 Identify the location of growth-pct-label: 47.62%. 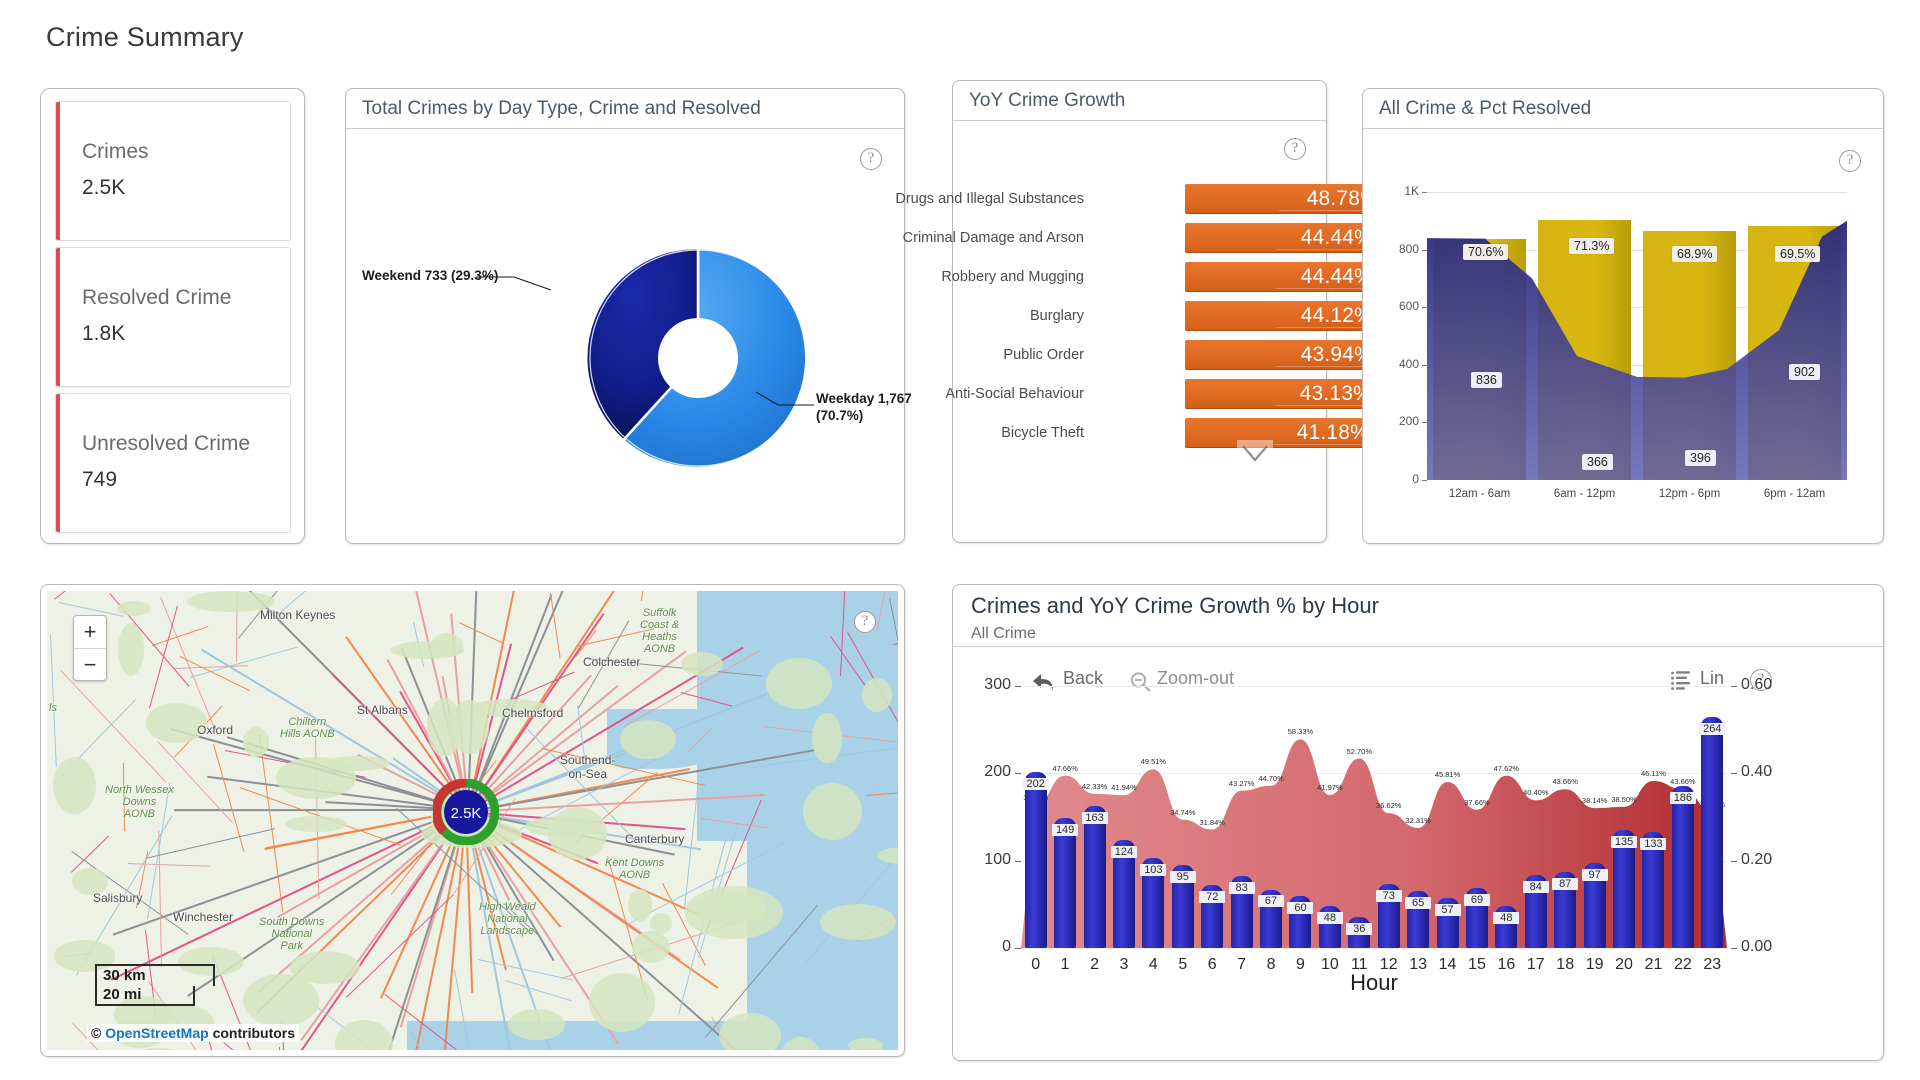
(1506, 768).